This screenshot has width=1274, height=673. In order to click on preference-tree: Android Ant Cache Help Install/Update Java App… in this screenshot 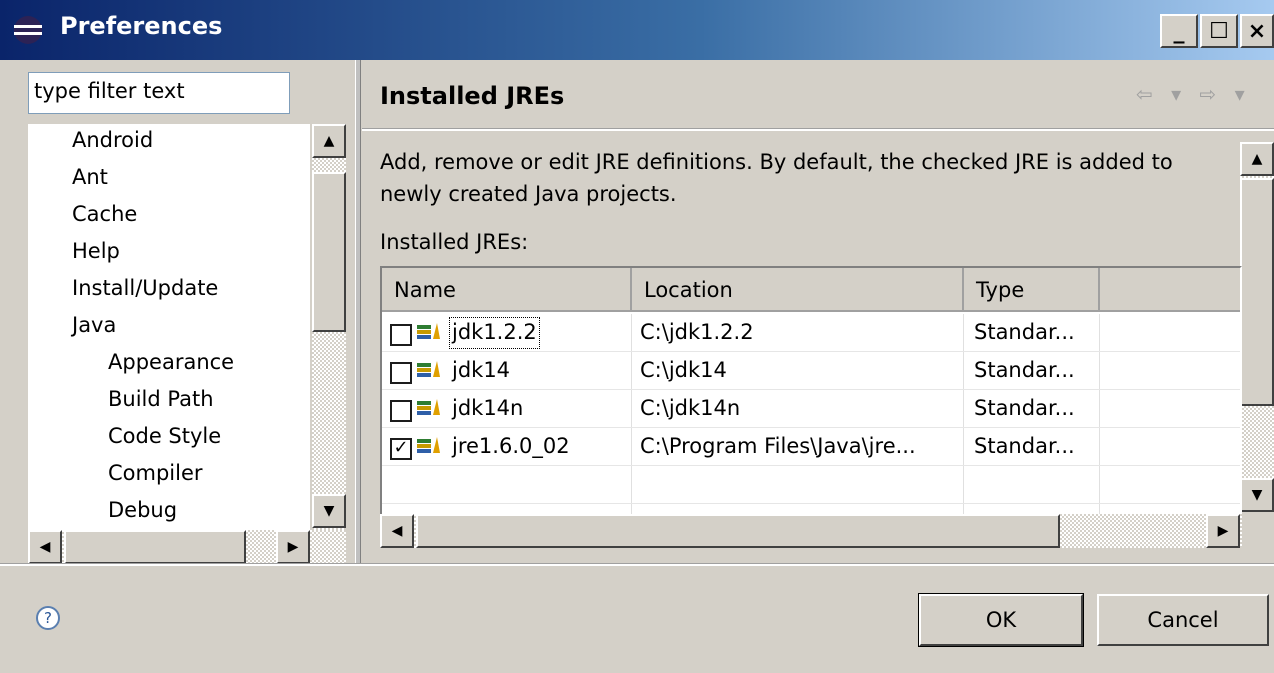, I will do `click(169, 330)`.